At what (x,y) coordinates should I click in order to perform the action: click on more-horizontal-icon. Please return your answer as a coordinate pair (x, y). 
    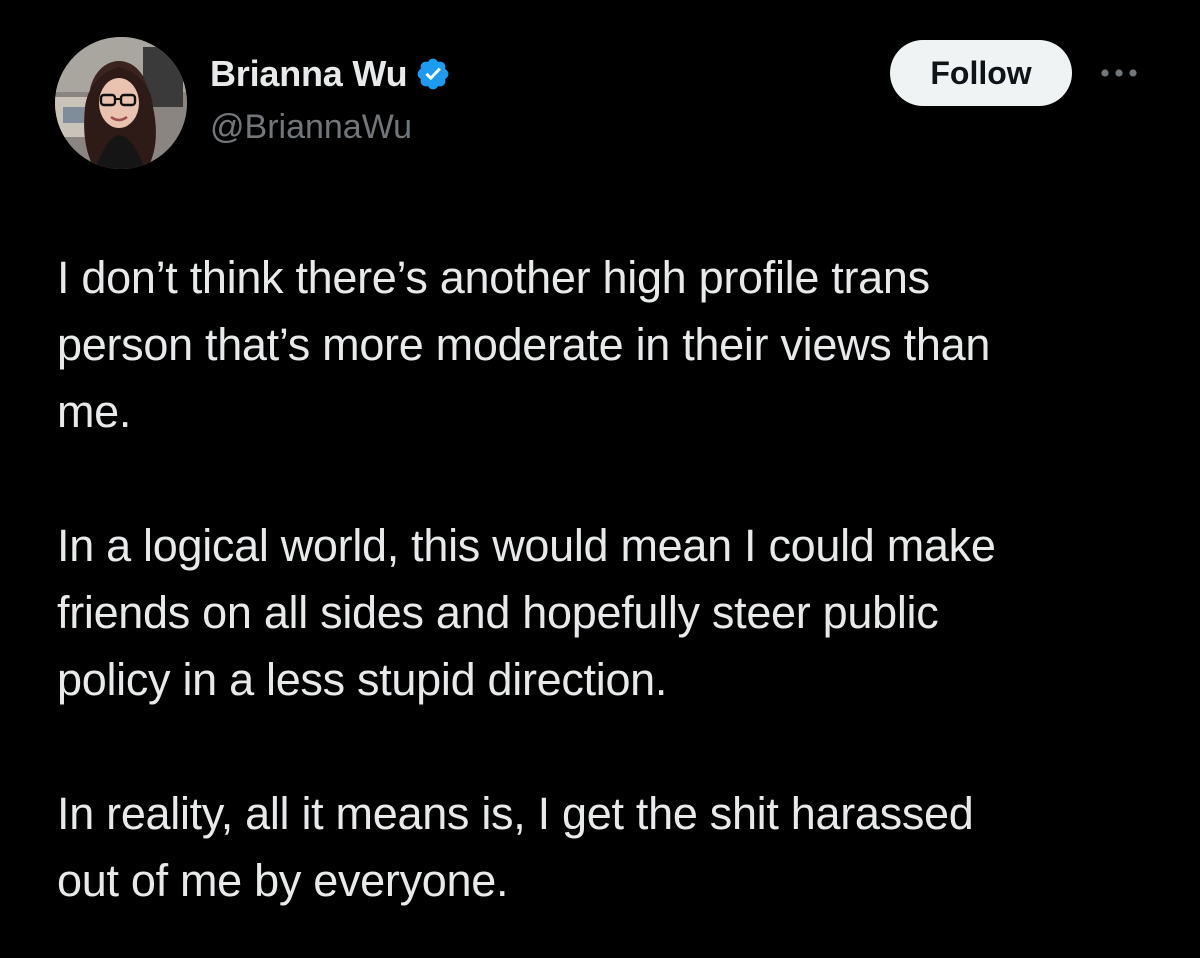
    Looking at the image, I should click on (1119, 73).